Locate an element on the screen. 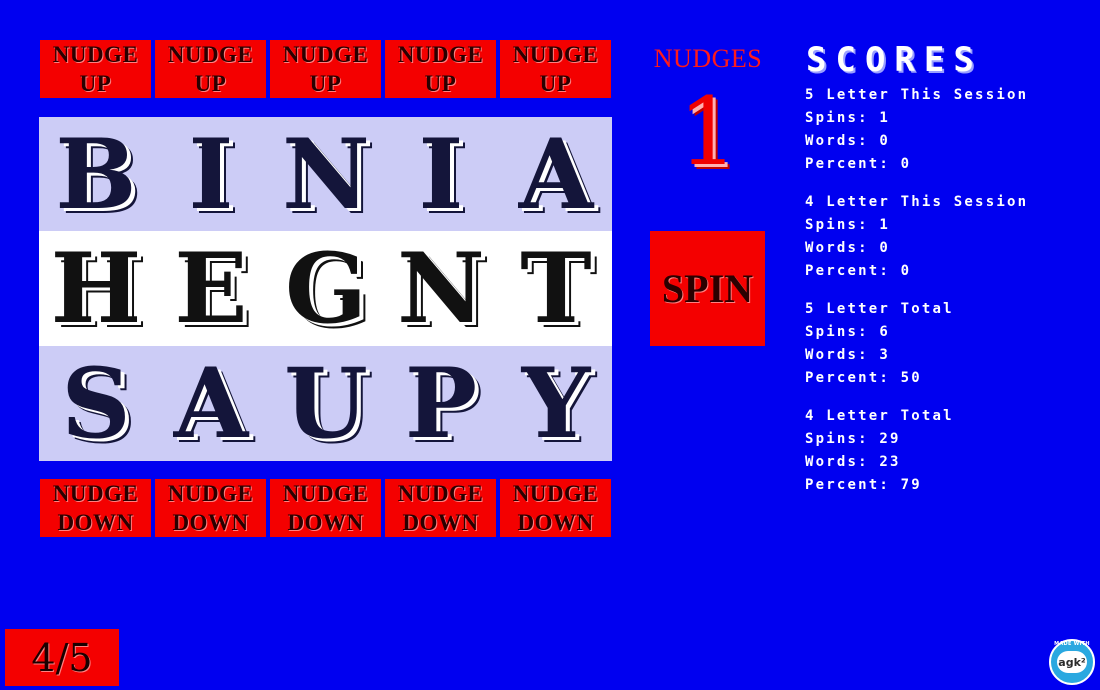  score-words: Words: 23 is located at coordinates (853, 462).